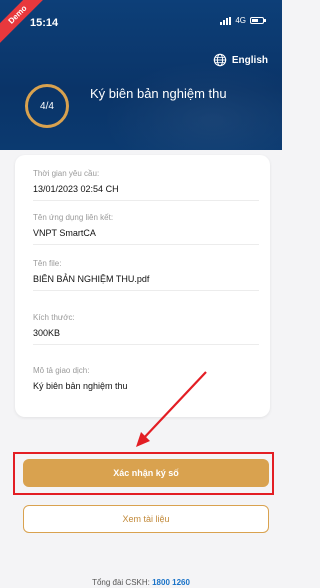 The width and height of the screenshot is (320, 588). I want to click on status-time: 15:14, so click(44, 23).